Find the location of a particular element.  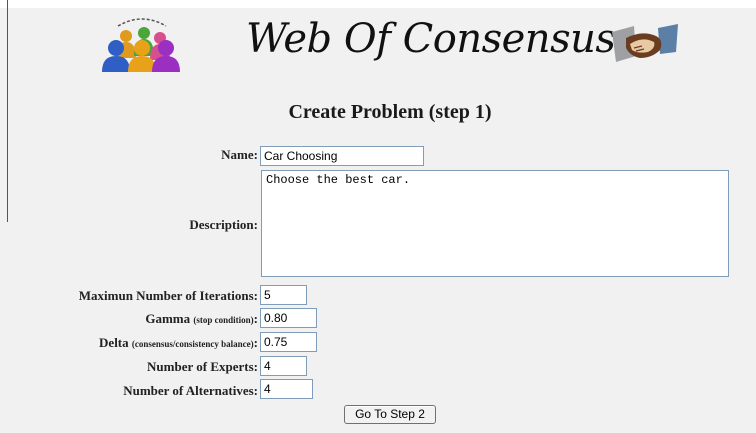

delta-label-text: Delta is located at coordinates (114, 342).